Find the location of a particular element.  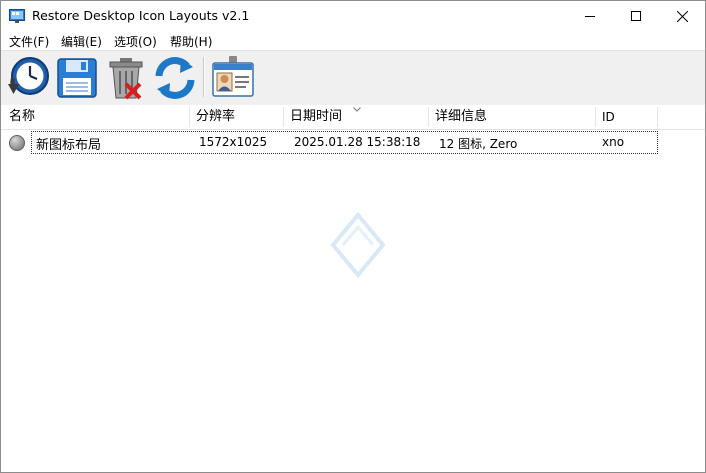

list-header: 名称 分辨率 日期时间 详细信息 ID is located at coordinates (353, 117).